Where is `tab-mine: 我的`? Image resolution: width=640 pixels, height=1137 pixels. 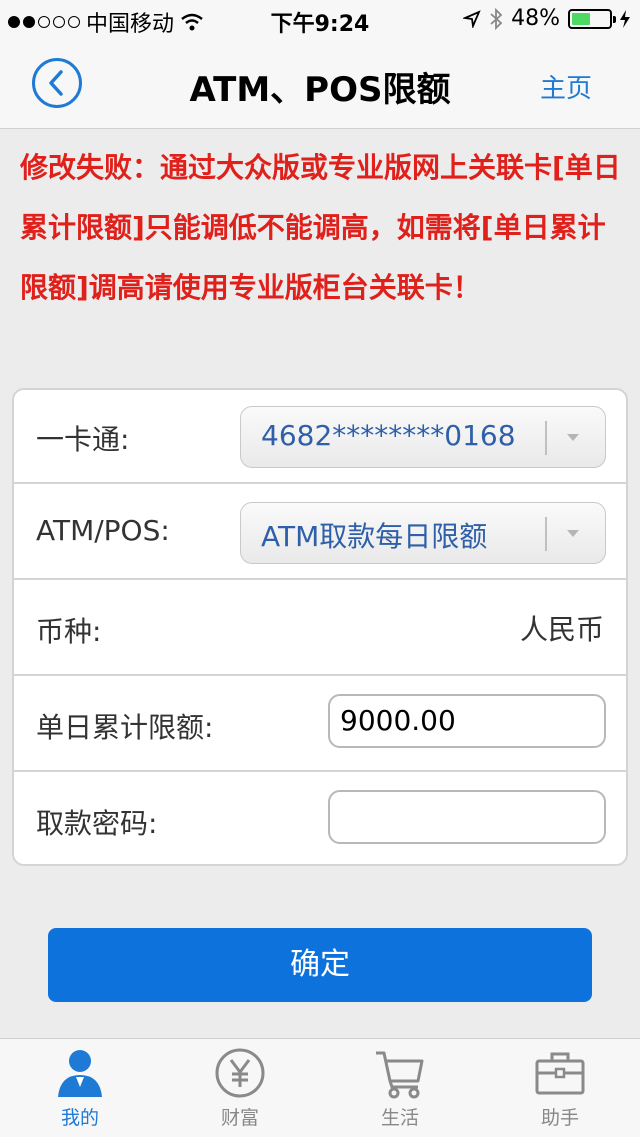 tab-mine: 我的 is located at coordinates (80, 1088).